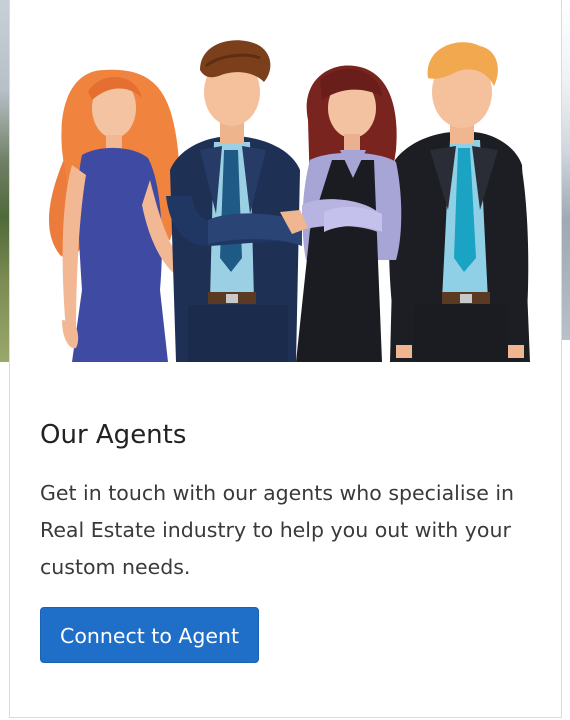  Describe the element at coordinates (150, 635) in the screenshot. I see `connect-to-agent-button: Connect to Agent` at that location.